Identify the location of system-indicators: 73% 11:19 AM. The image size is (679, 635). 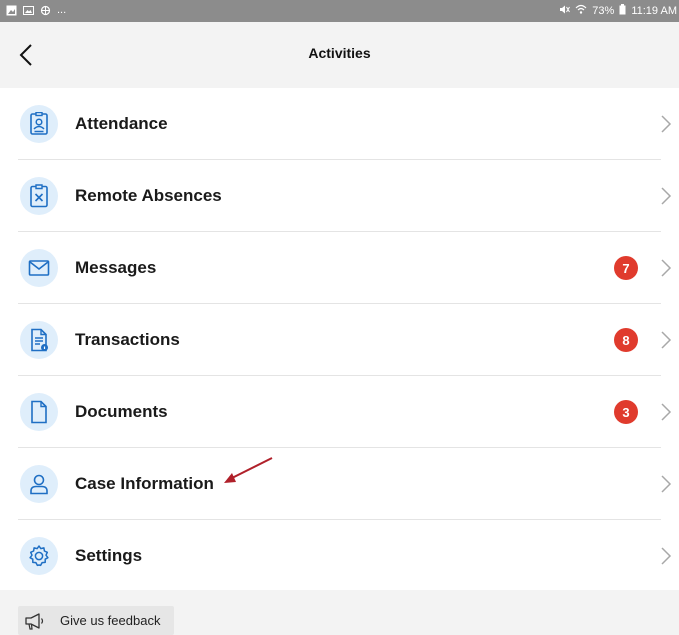
(618, 11).